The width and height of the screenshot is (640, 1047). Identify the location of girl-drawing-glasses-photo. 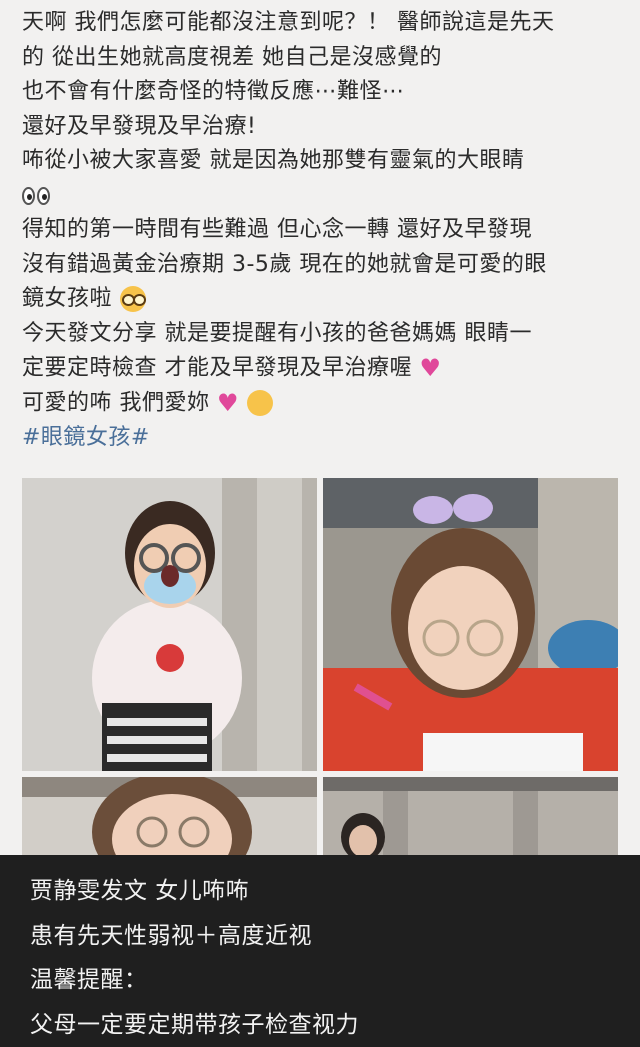
(470, 624).